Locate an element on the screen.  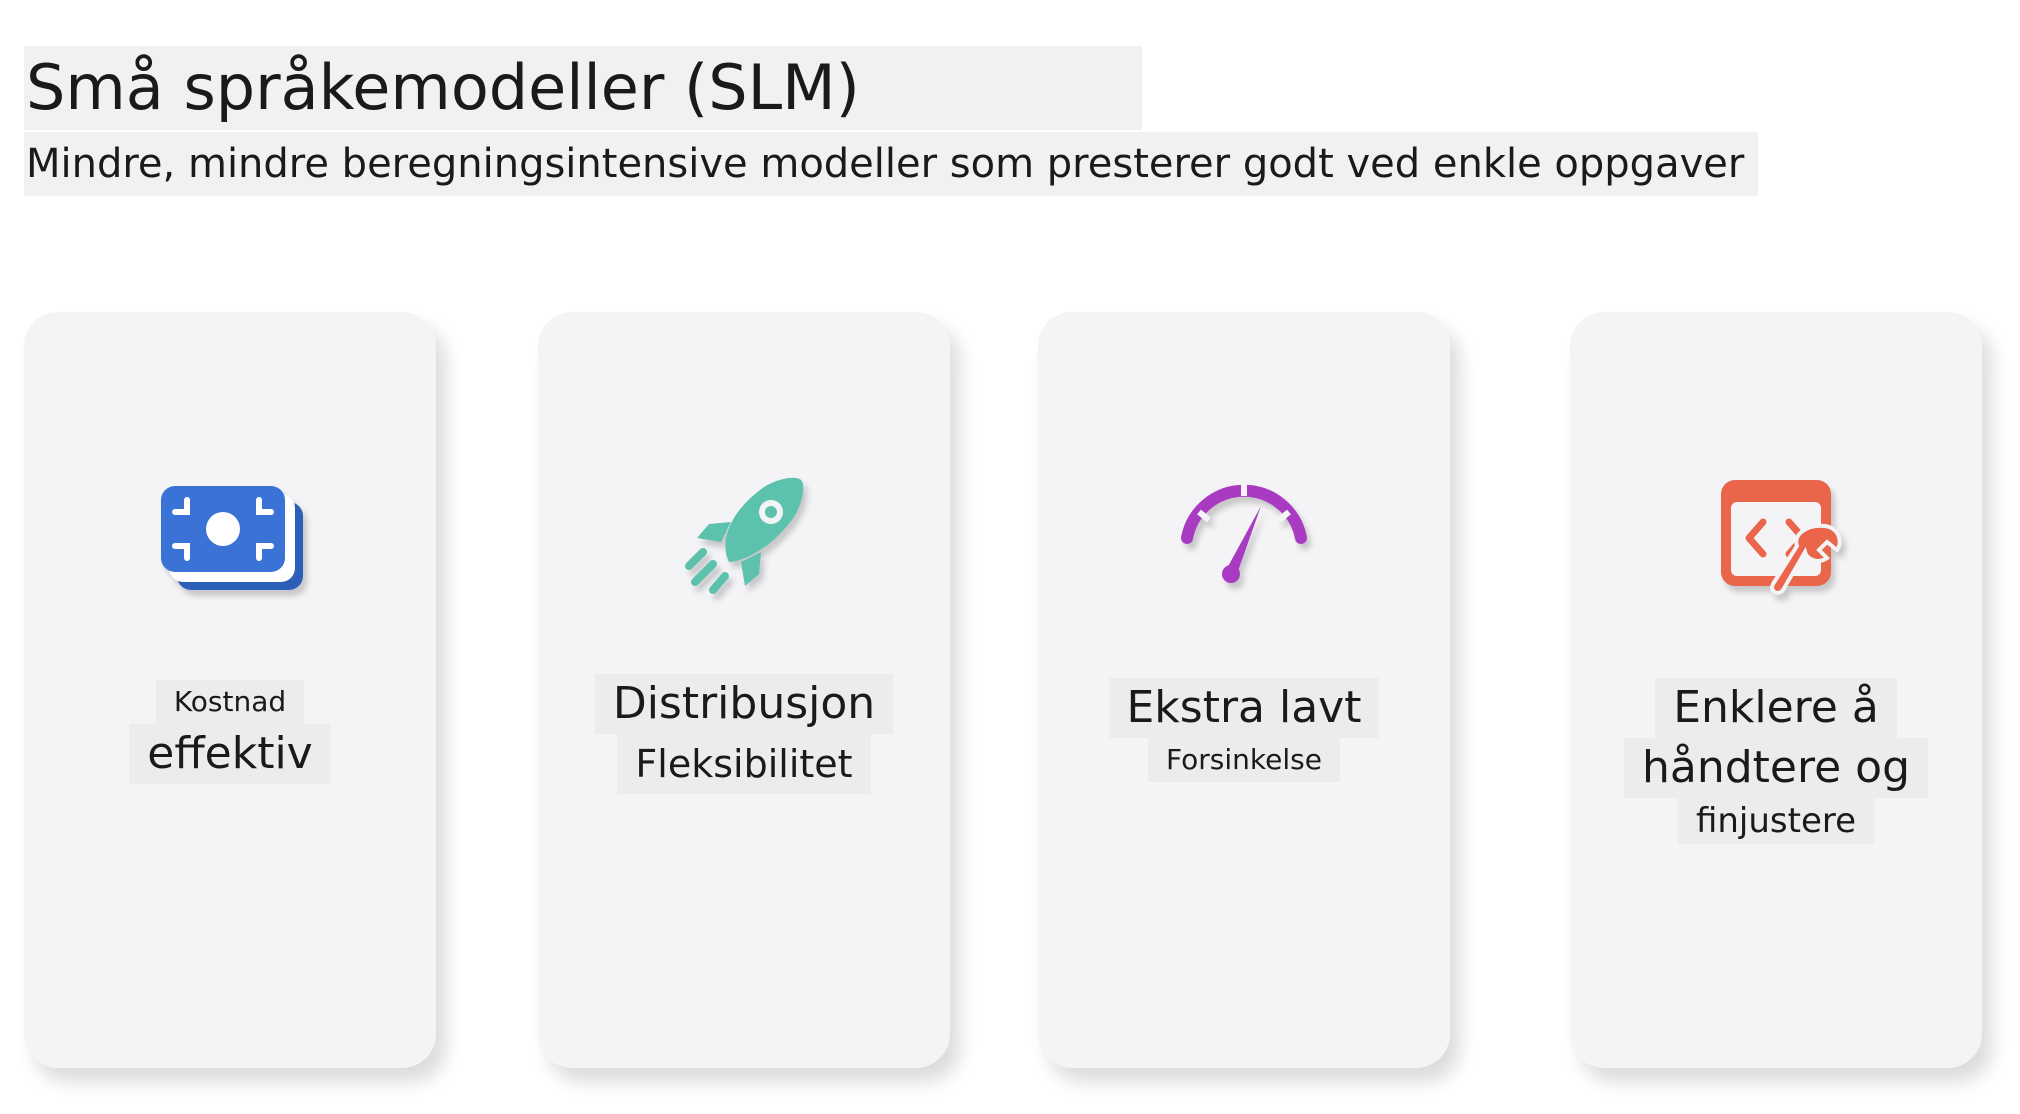
money-icon is located at coordinates (230, 537).